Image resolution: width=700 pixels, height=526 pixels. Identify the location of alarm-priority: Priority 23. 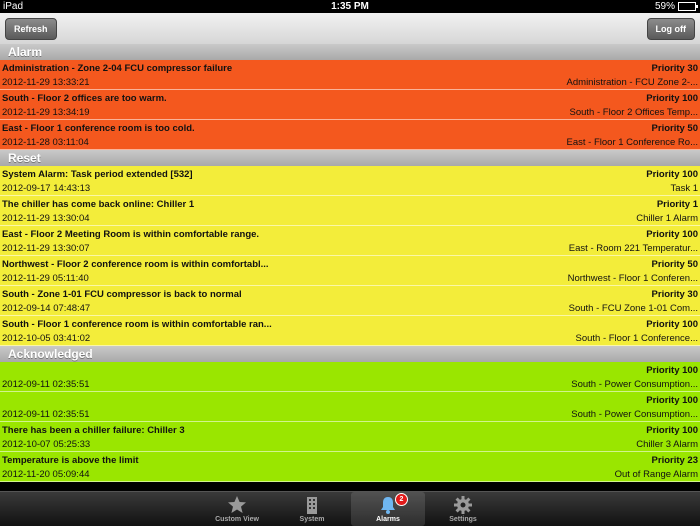
(674, 460).